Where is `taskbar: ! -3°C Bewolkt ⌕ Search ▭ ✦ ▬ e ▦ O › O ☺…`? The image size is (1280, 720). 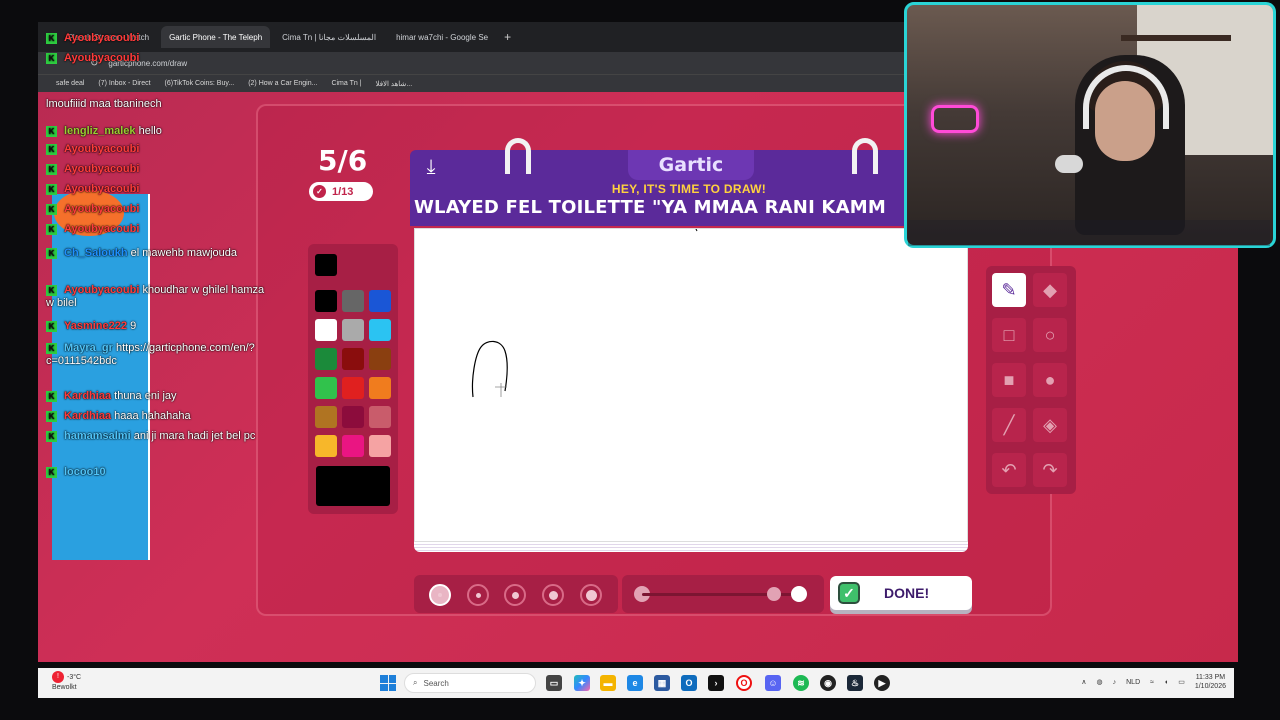
taskbar: ! -3°C Bewolkt ⌕ Search ▭ ✦ ▬ e ▦ O › O ☺… is located at coordinates (636, 683).